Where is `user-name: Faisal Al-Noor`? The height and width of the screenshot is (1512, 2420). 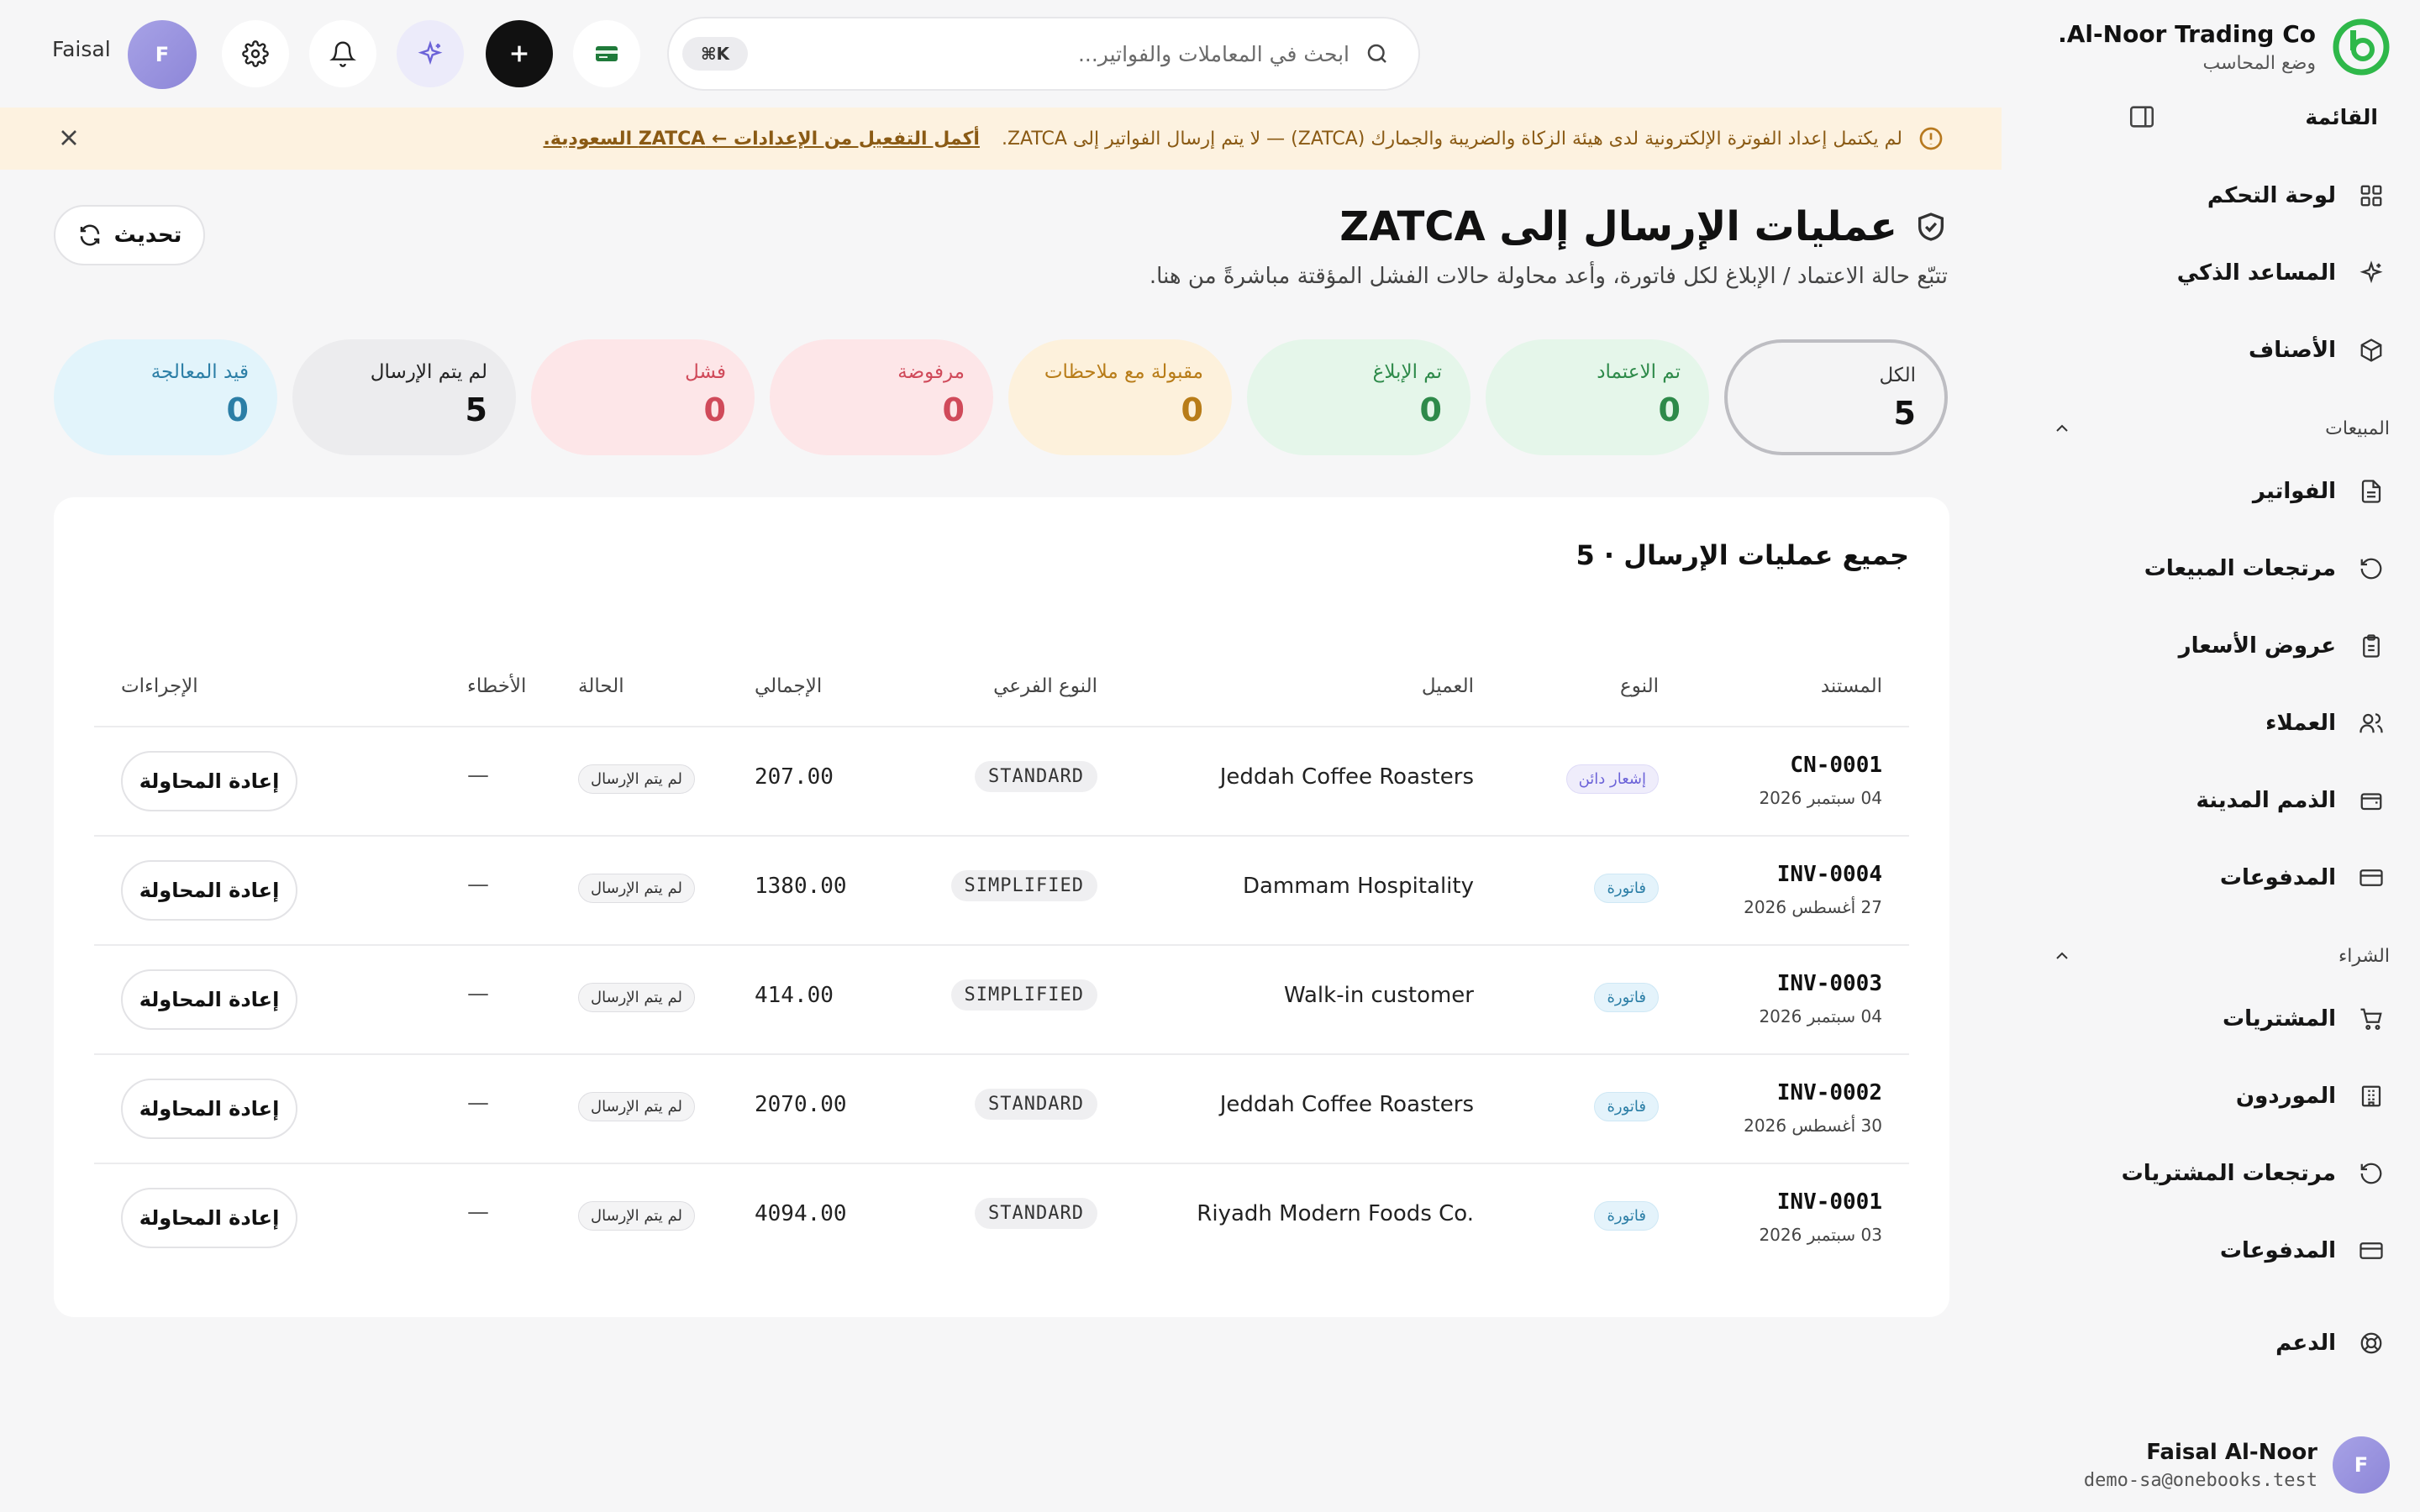
user-name: Faisal Al-Noor is located at coordinates (2231, 1452).